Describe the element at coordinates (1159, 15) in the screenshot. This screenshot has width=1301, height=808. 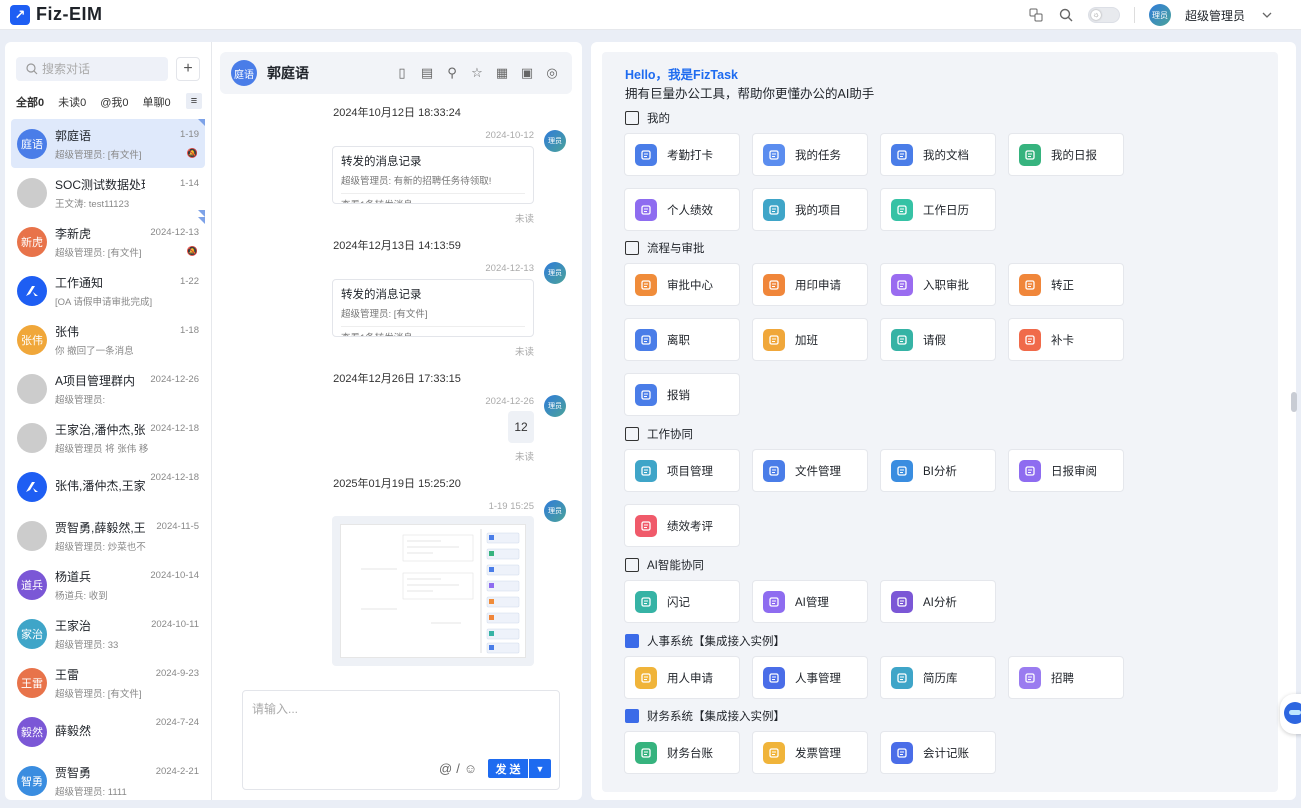
I see `user-avatar: 理员` at that location.